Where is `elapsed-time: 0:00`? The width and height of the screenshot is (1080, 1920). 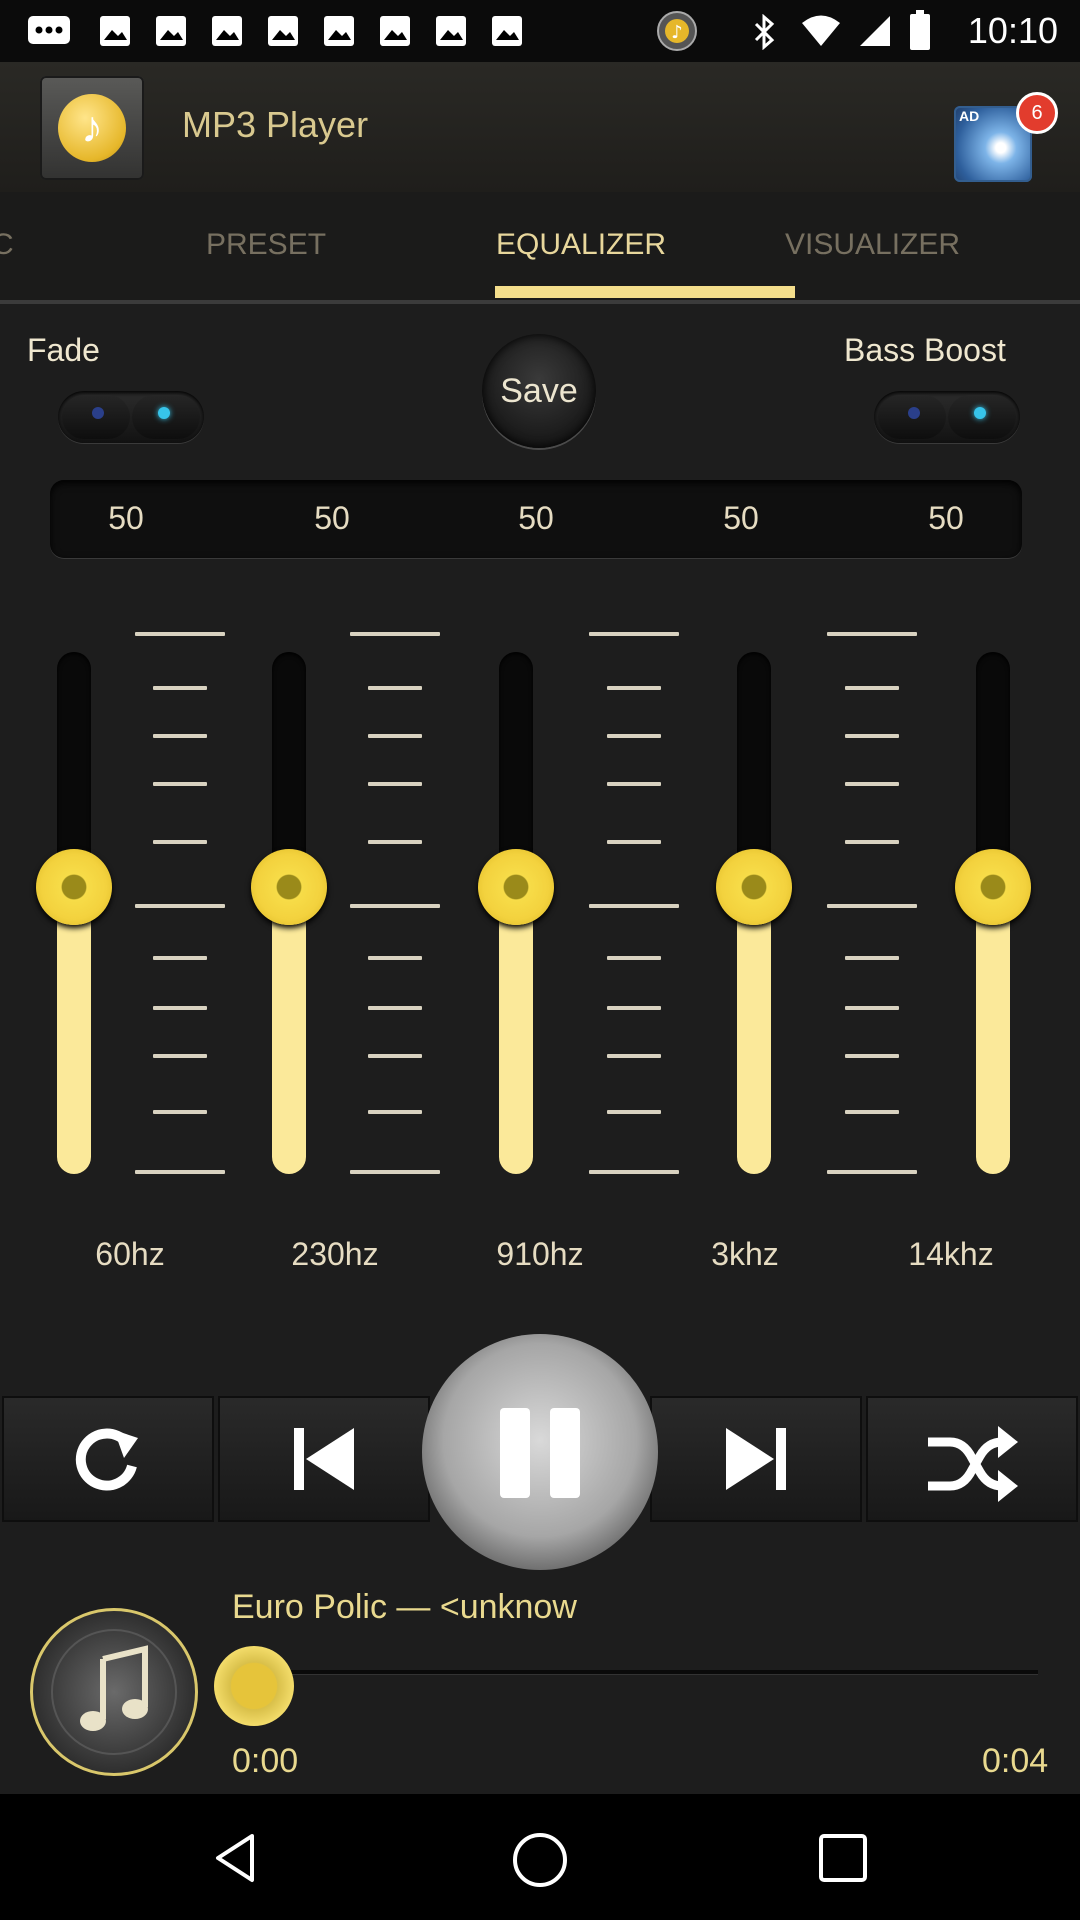
elapsed-time: 0:00 is located at coordinates (265, 1761).